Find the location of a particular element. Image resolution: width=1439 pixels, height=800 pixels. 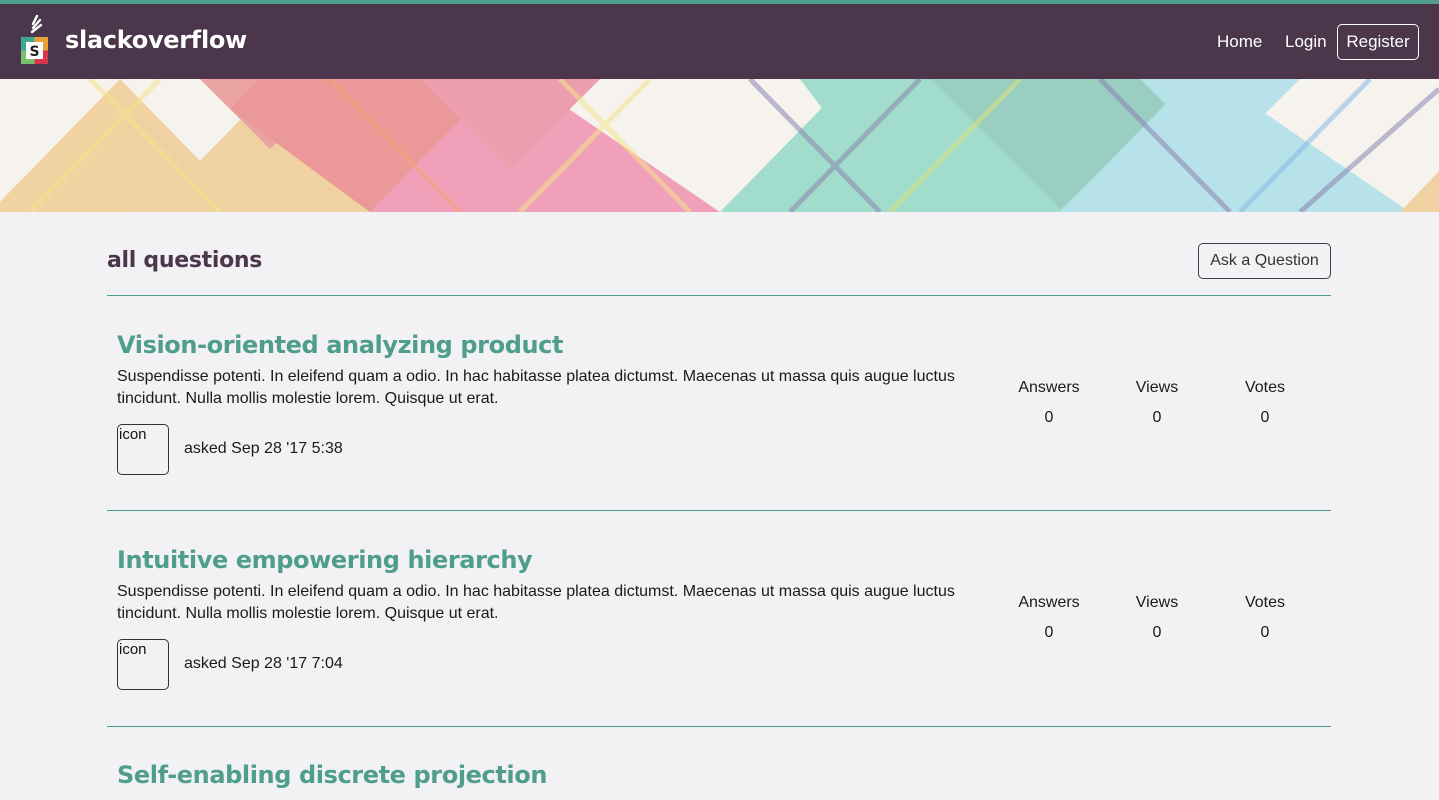

page-title: all questions is located at coordinates (185, 260).